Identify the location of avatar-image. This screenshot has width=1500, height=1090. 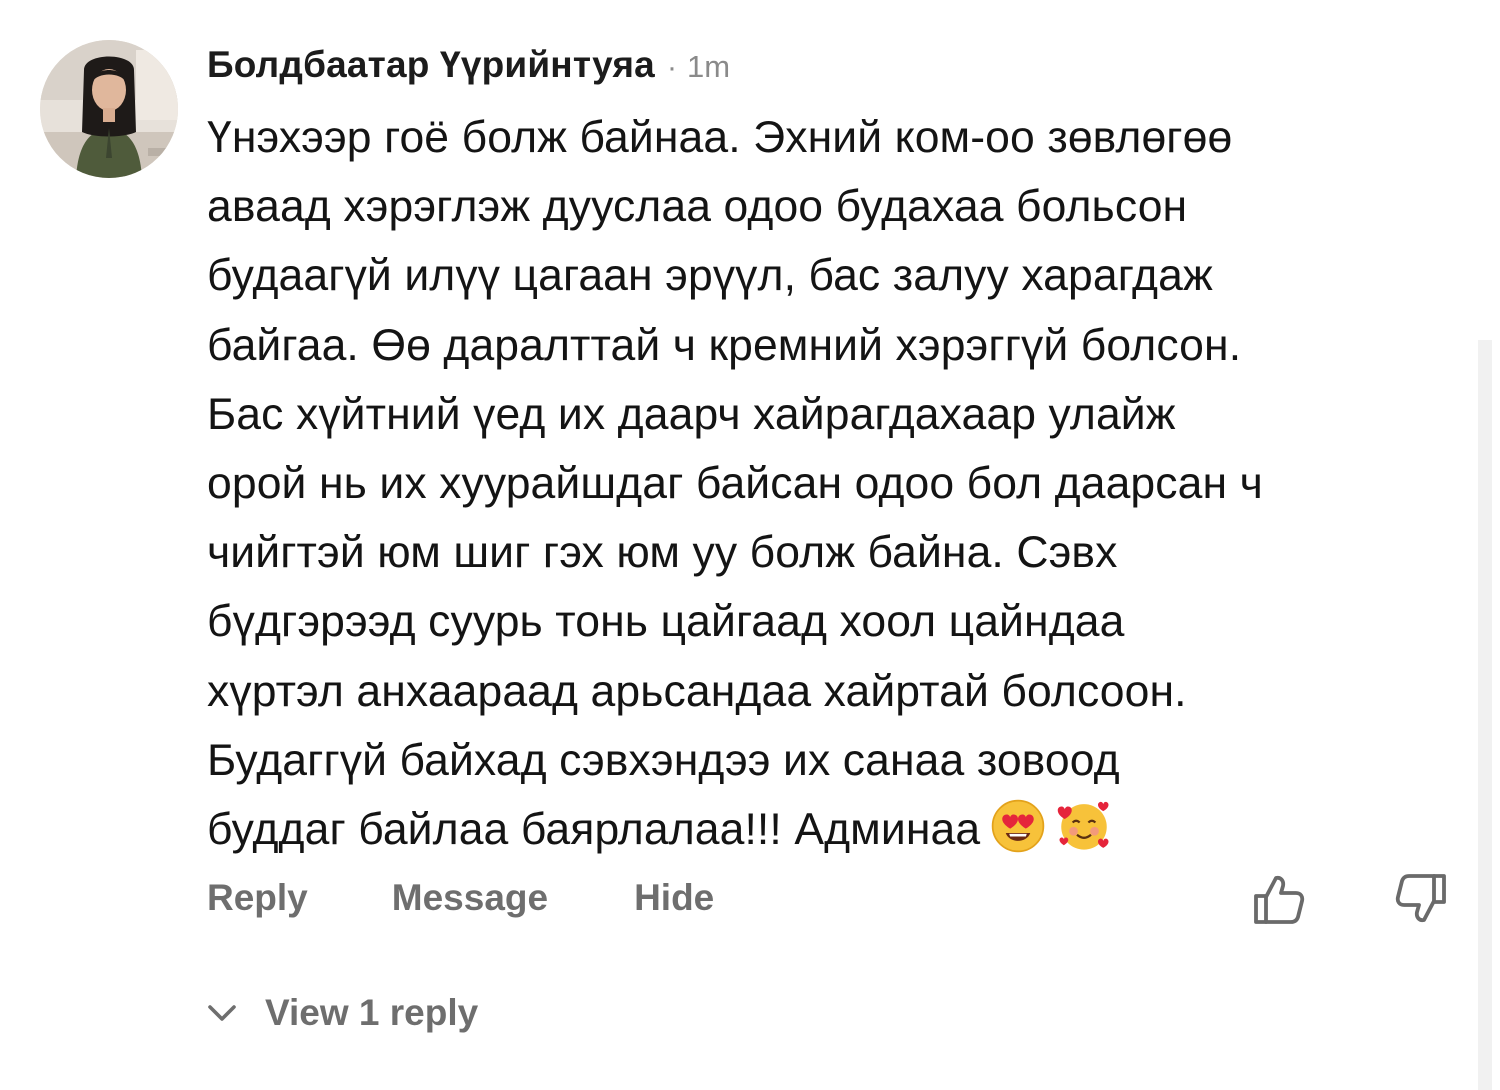
(109, 109).